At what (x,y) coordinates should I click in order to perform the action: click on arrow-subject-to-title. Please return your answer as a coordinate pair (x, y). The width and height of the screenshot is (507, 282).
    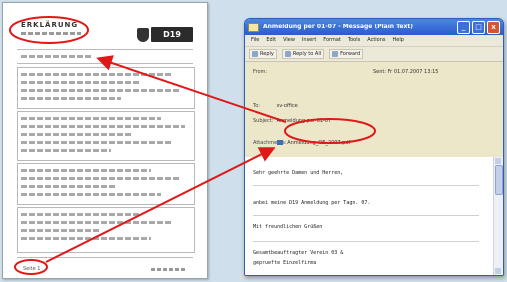
    Looking at the image, I should click on (191, 89).